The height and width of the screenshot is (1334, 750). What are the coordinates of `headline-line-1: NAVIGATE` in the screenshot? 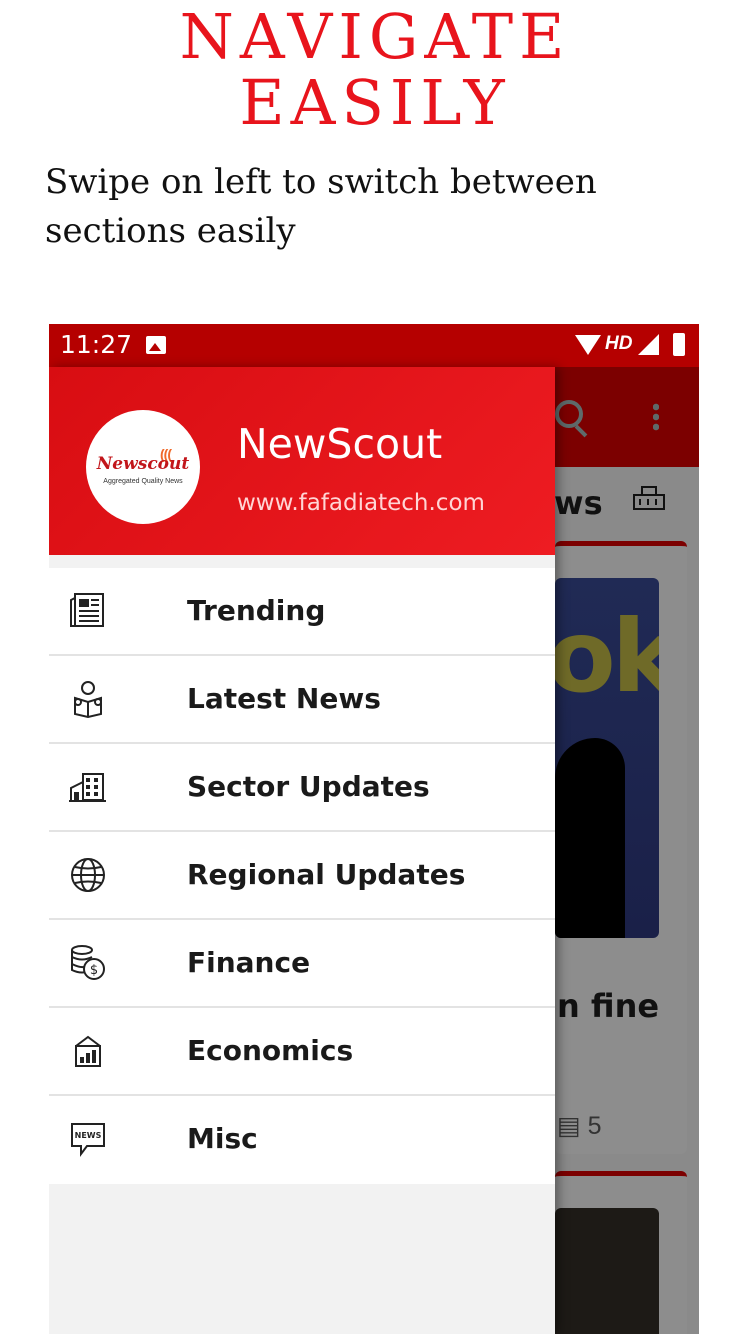 It's located at (375, 36).